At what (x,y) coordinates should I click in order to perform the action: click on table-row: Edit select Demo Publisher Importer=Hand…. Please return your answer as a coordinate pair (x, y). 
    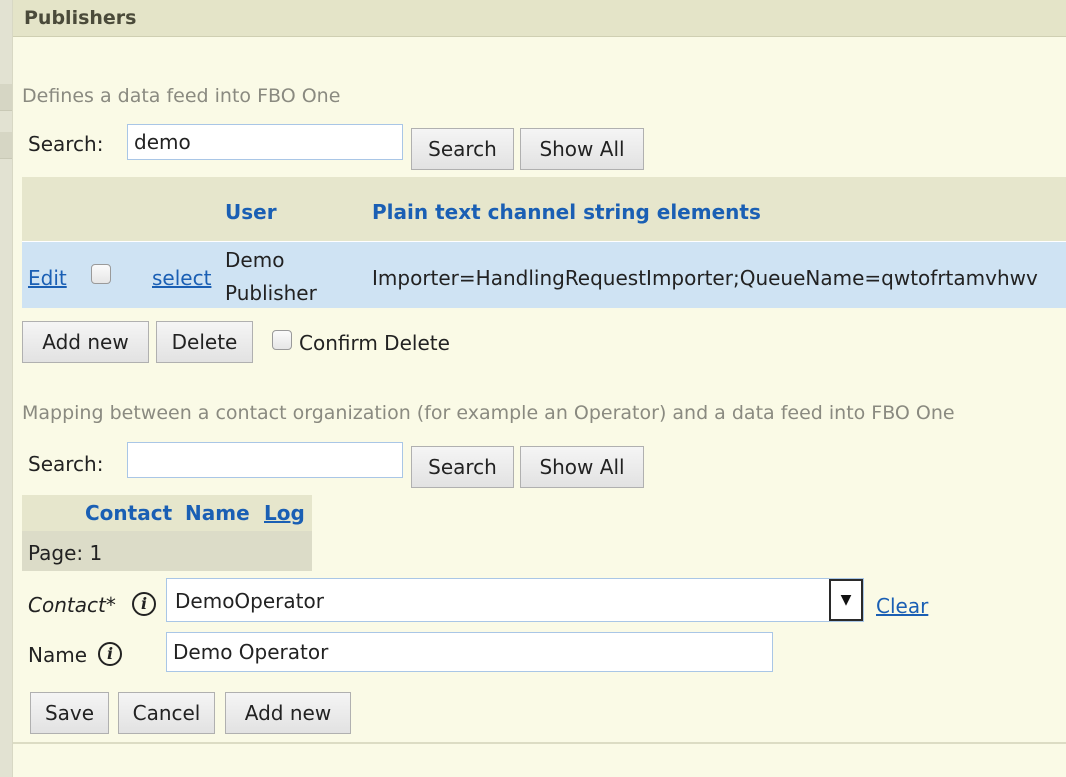
    Looking at the image, I should click on (544, 275).